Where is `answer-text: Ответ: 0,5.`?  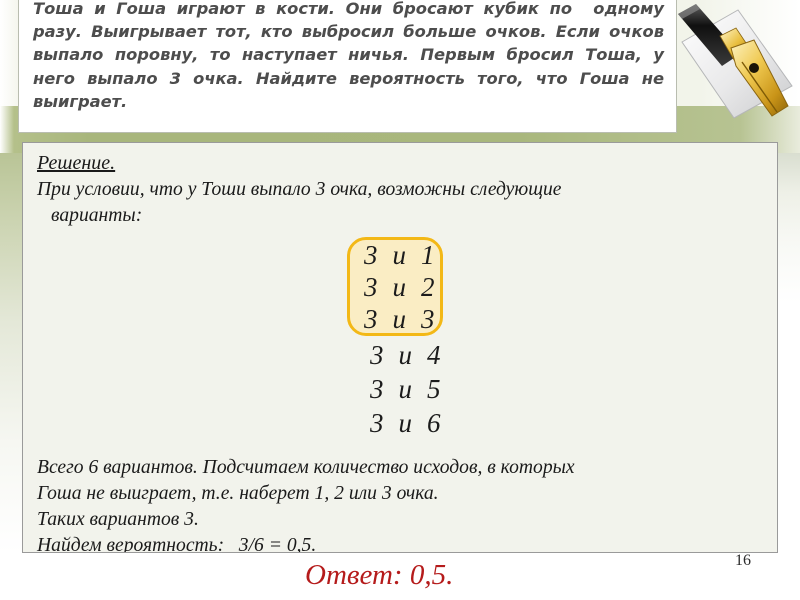
answer-text: Ответ: 0,5. is located at coordinates (379, 575).